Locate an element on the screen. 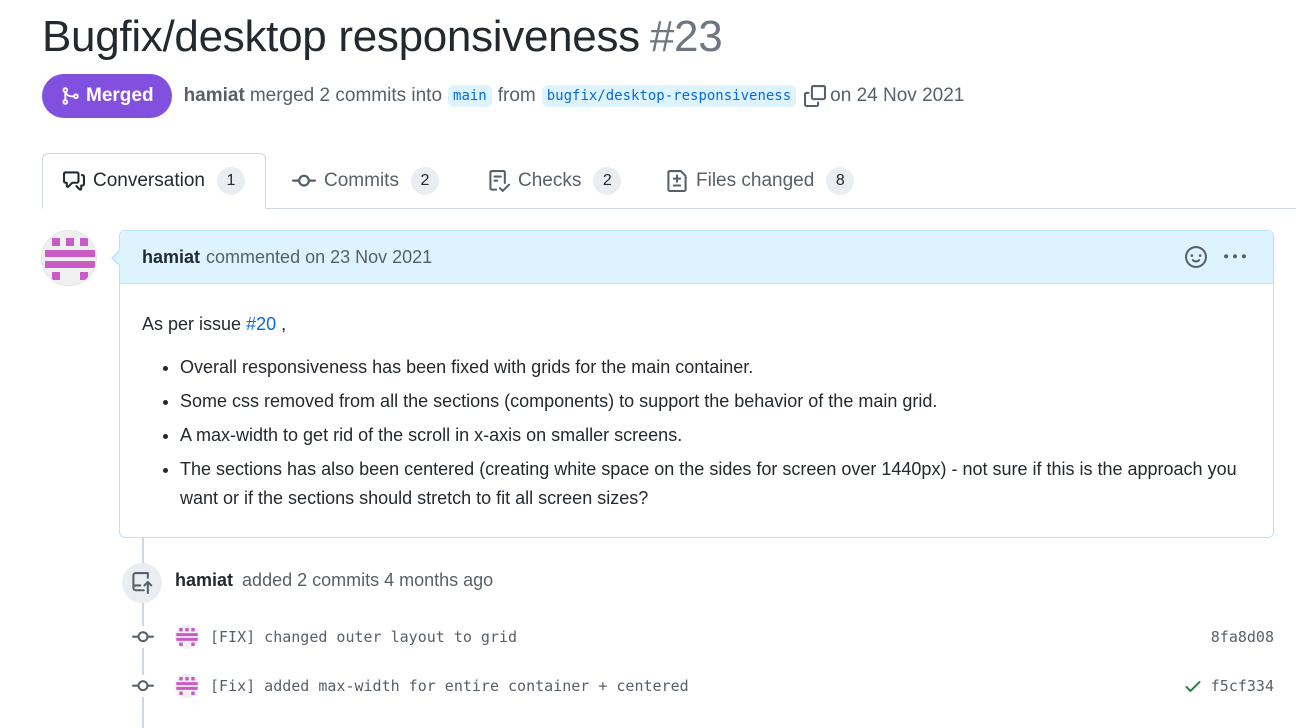 Image resolution: width=1296 pixels, height=728 pixels. comment-actions is located at coordinates (1216, 257).